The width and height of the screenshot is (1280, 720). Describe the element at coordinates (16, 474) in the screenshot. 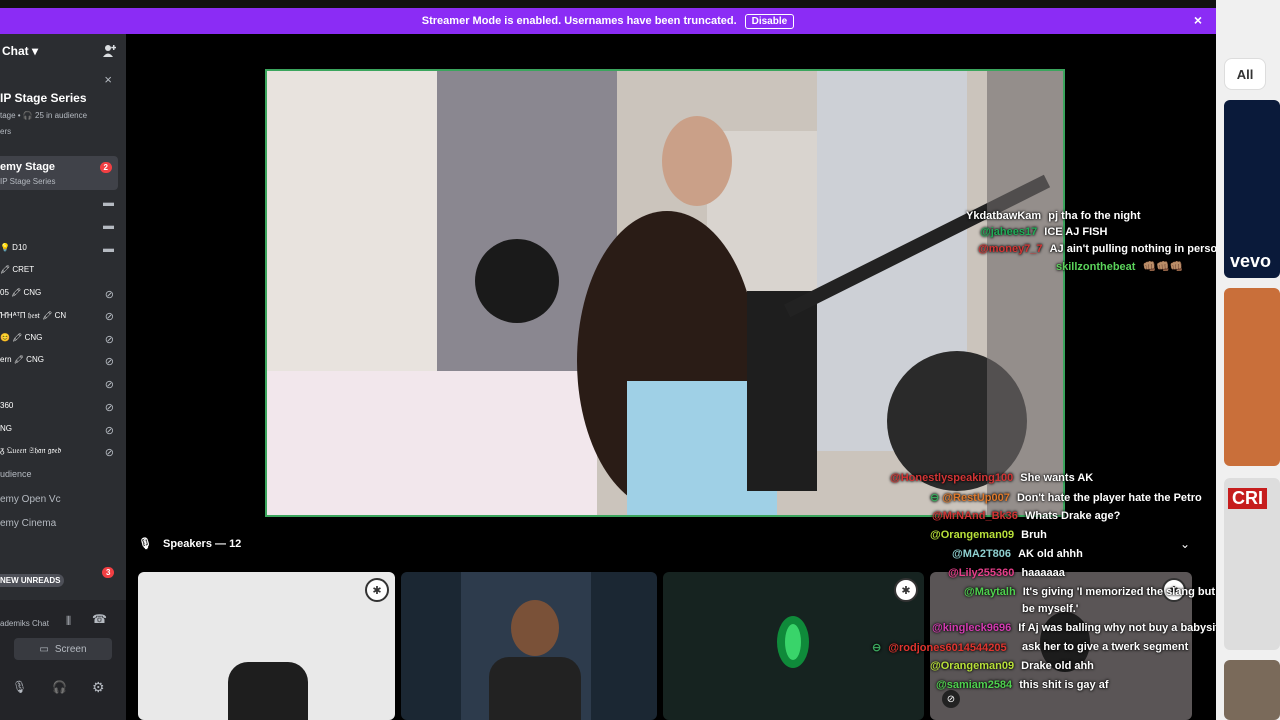

I see `audience-label: udience` at that location.